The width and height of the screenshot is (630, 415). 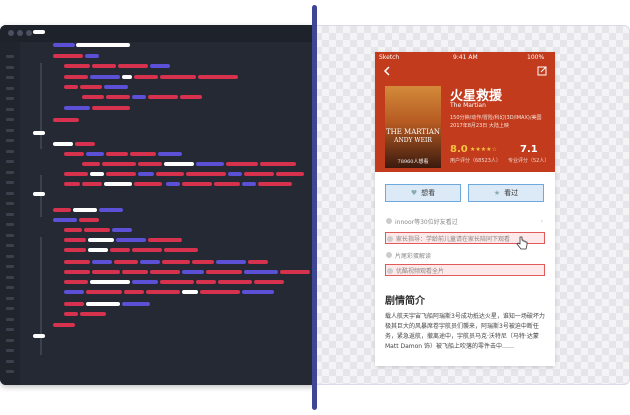 What do you see at coordinates (459, 149) in the screenshot?
I see `user-score: 8.0` at bounding box center [459, 149].